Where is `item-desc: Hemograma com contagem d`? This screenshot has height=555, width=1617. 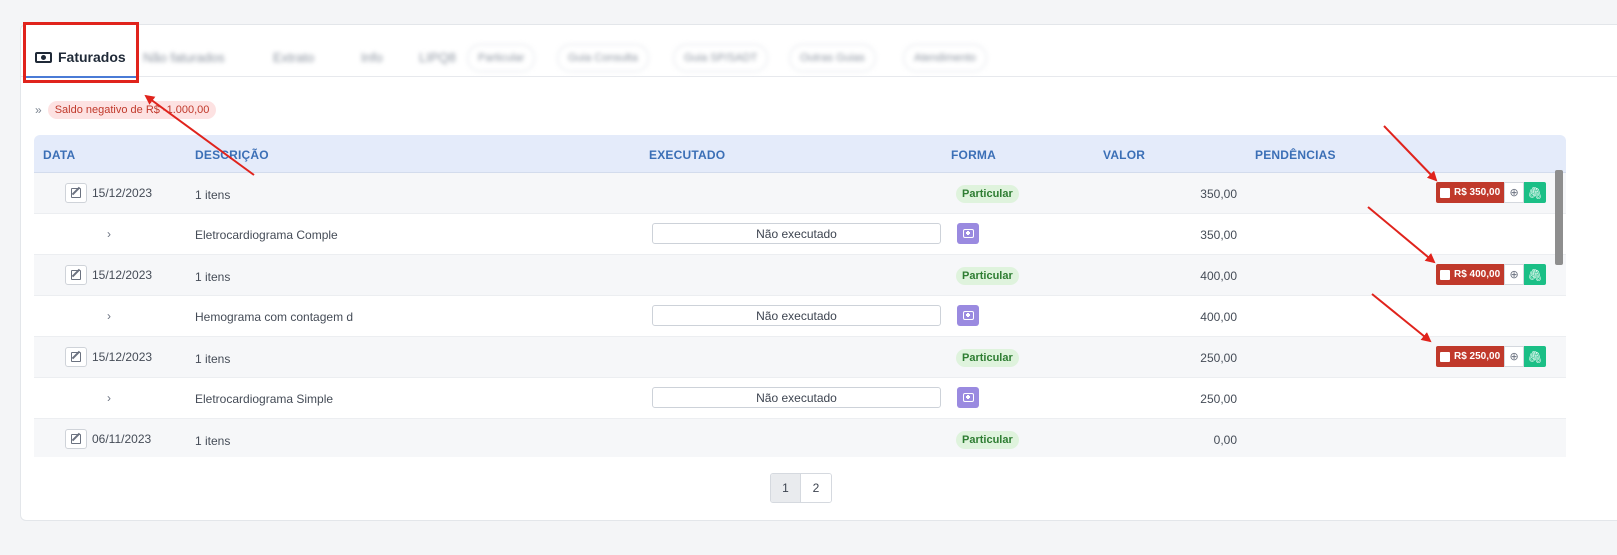
item-desc: Hemograma com contagem d is located at coordinates (274, 317).